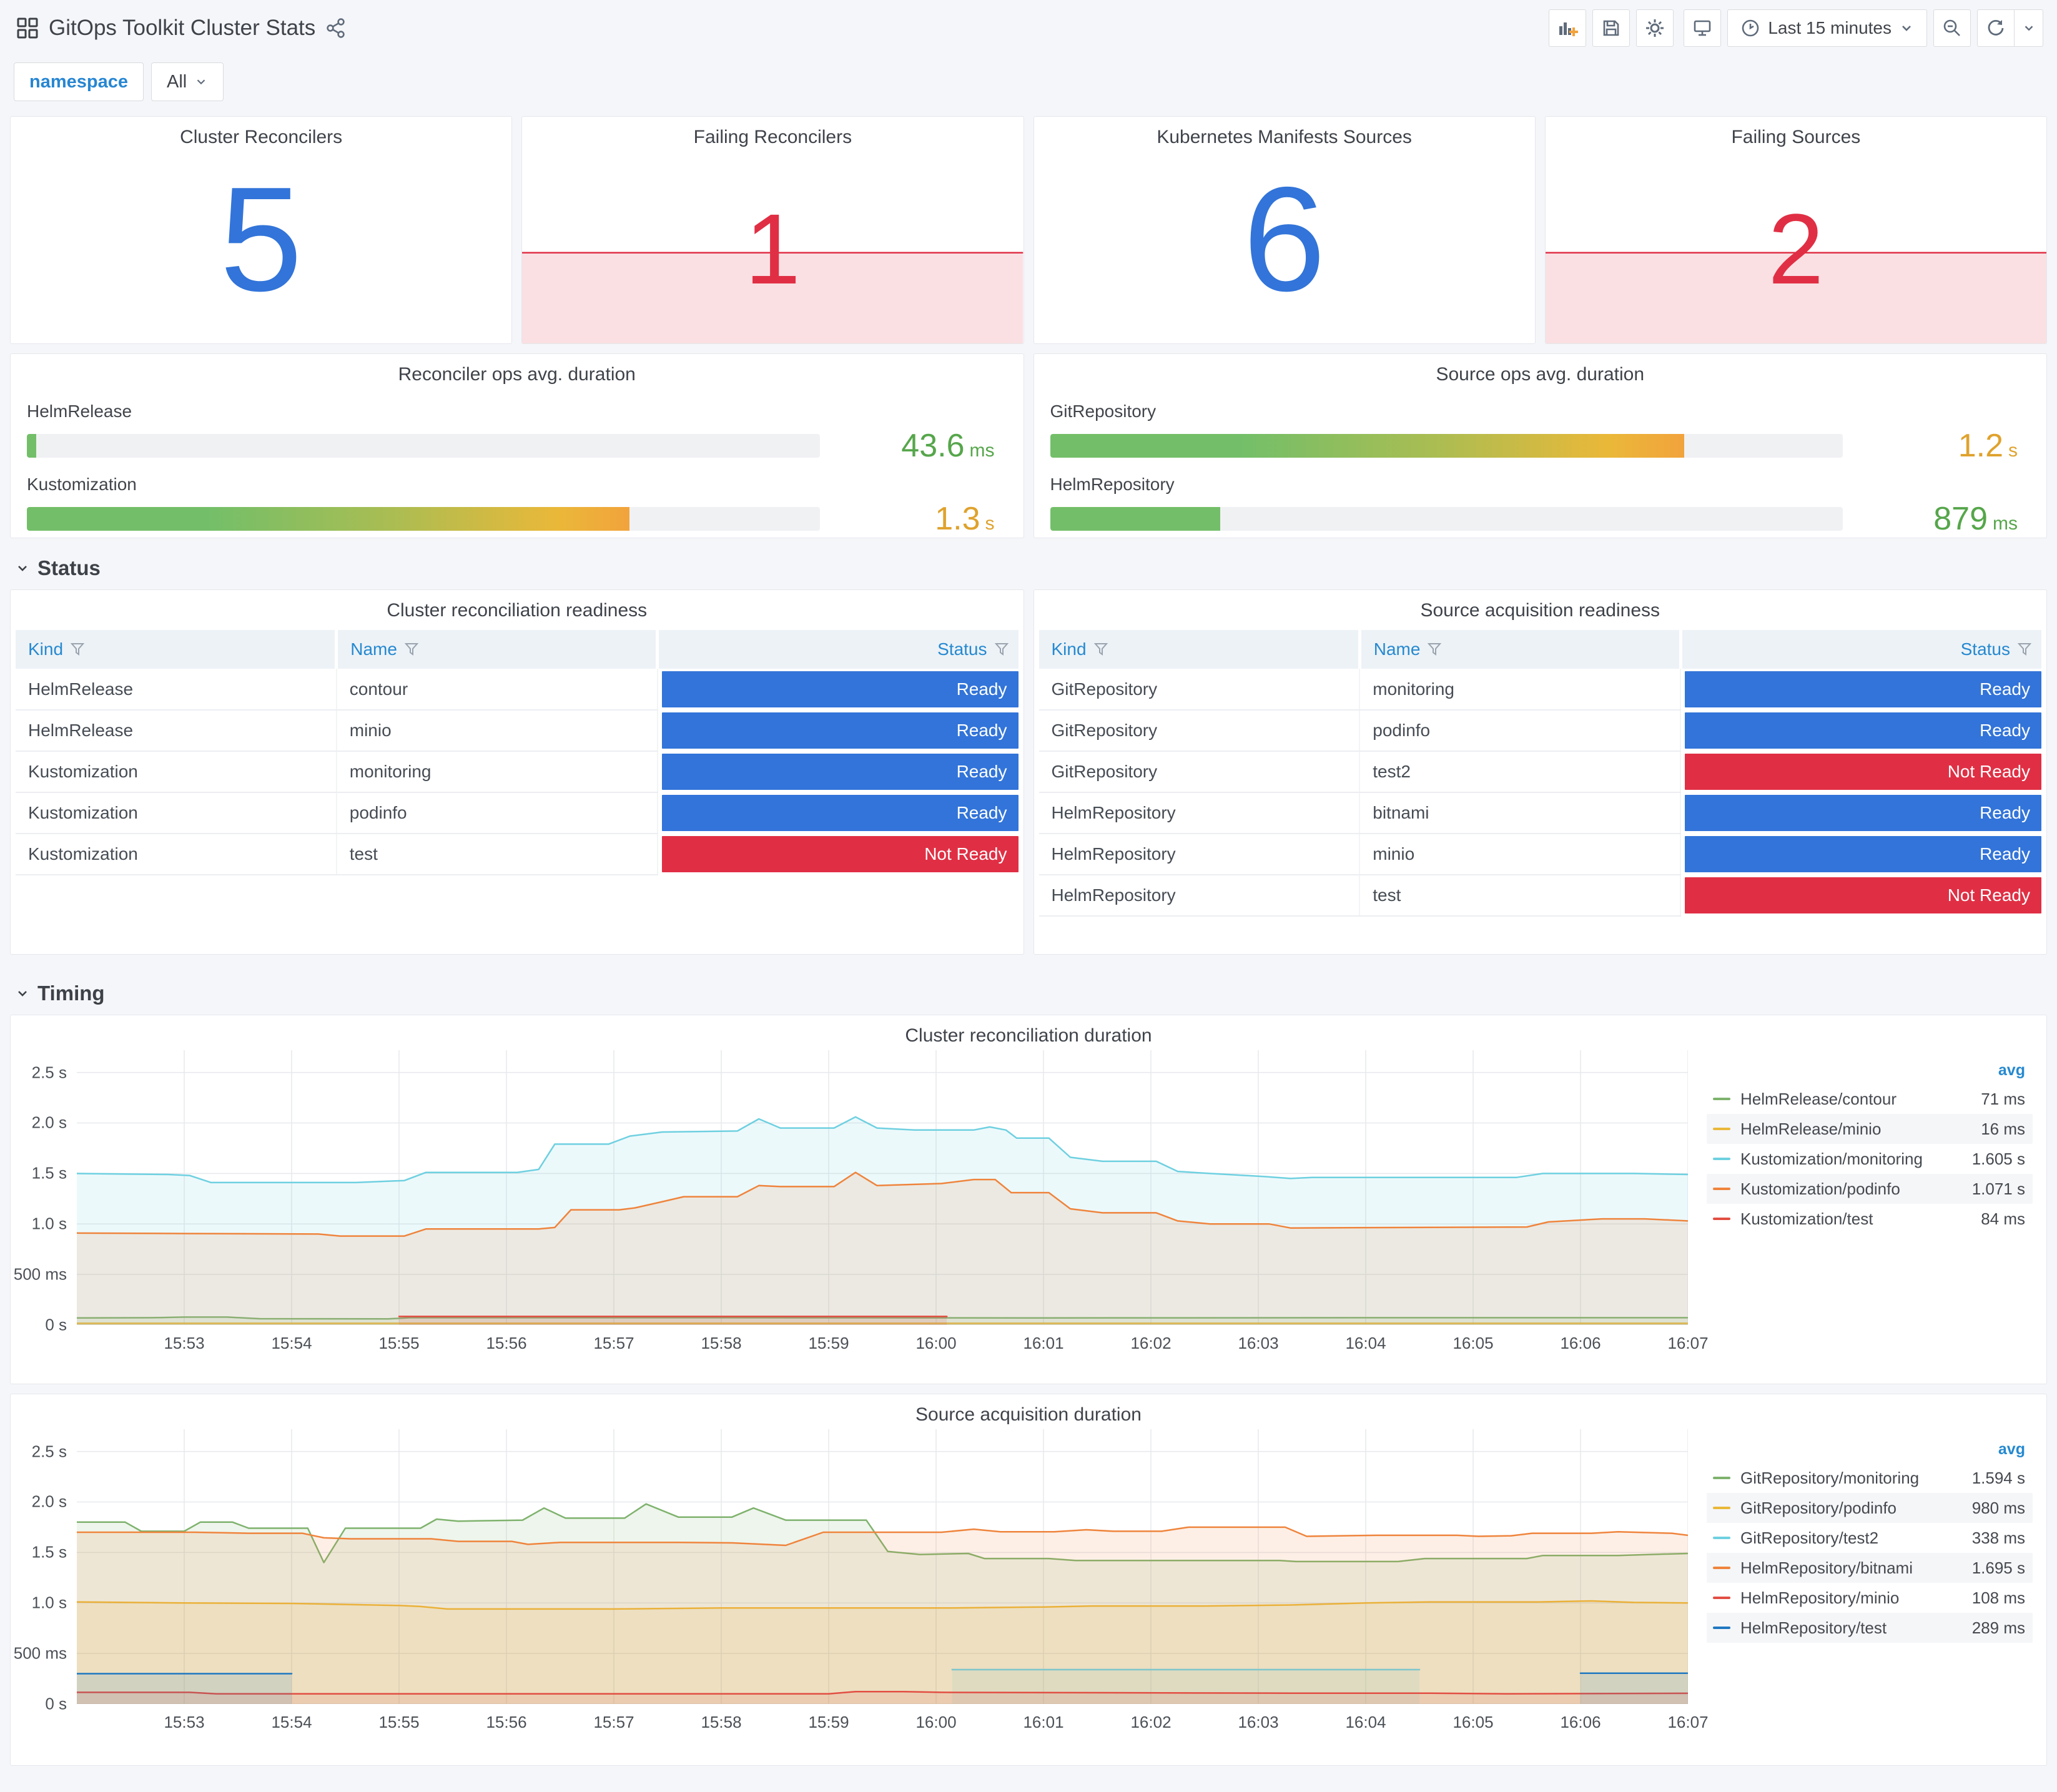 This screenshot has height=1792, width=2057. What do you see at coordinates (517, 690) in the screenshot?
I see `table-row: HelmRelease contour Ready` at bounding box center [517, 690].